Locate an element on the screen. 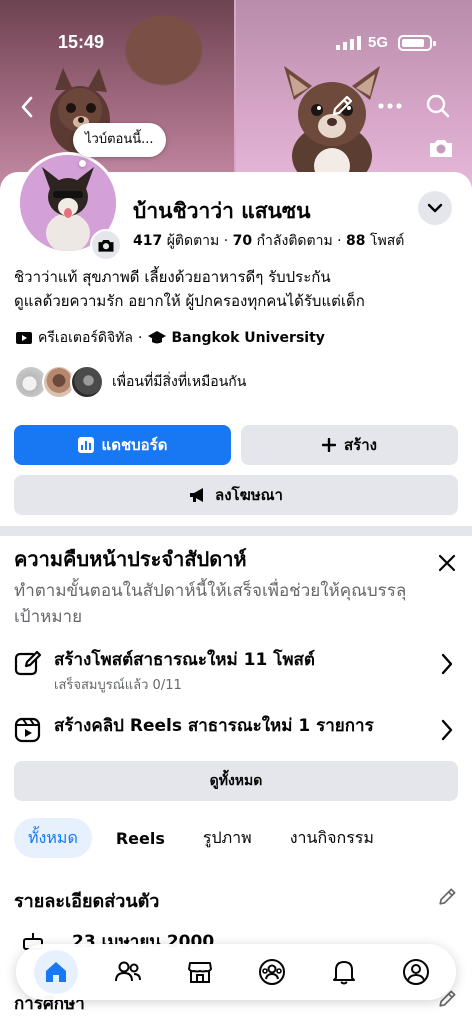 This screenshot has width=472, height=1024. weekly-progress-title: ความคืบหน้าประจำสัปดาห์ is located at coordinates (130, 559).